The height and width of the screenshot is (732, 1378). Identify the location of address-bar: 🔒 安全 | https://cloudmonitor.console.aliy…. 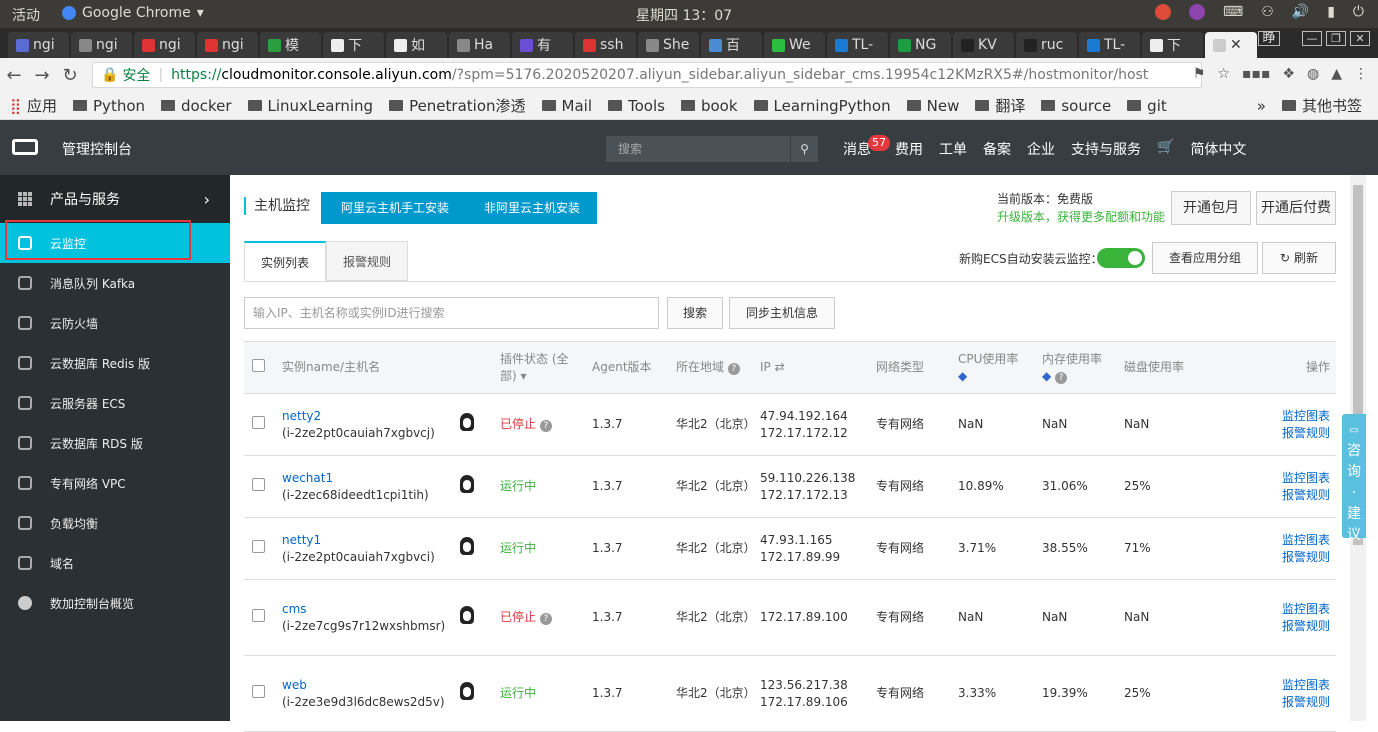
(647, 75).